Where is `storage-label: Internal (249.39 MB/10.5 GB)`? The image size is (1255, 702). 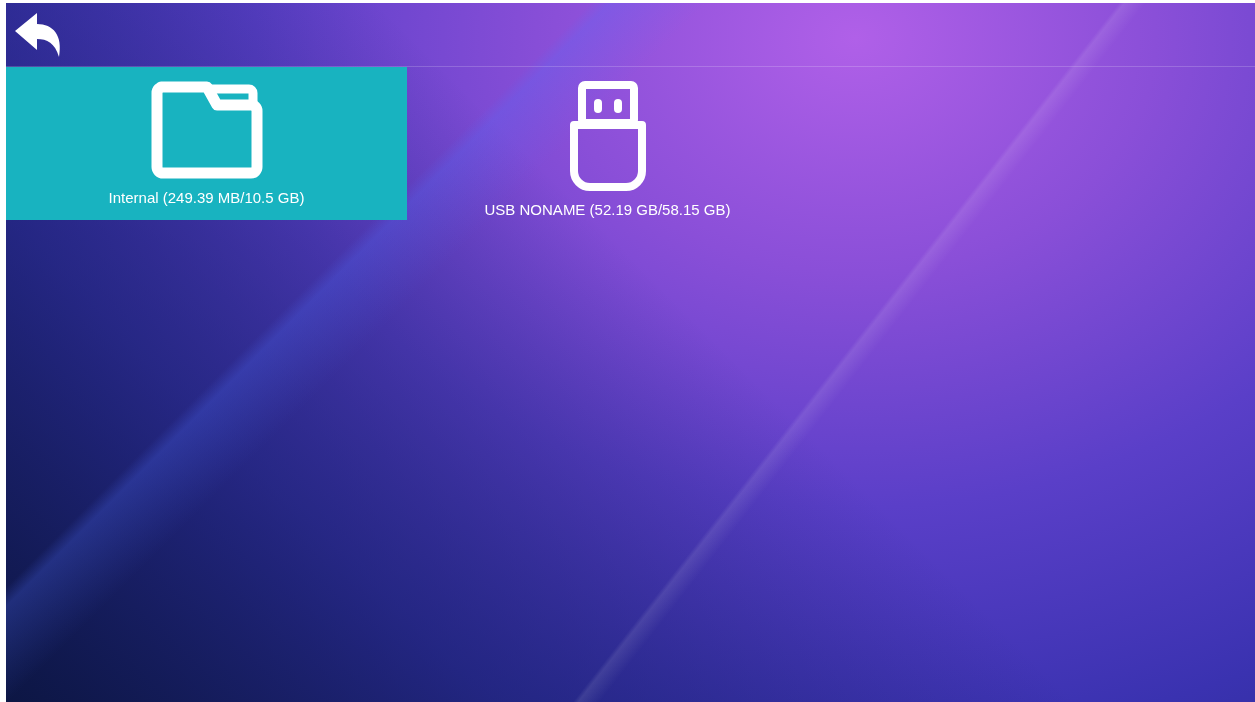 storage-label: Internal (249.39 MB/10.5 GB) is located at coordinates (206, 197).